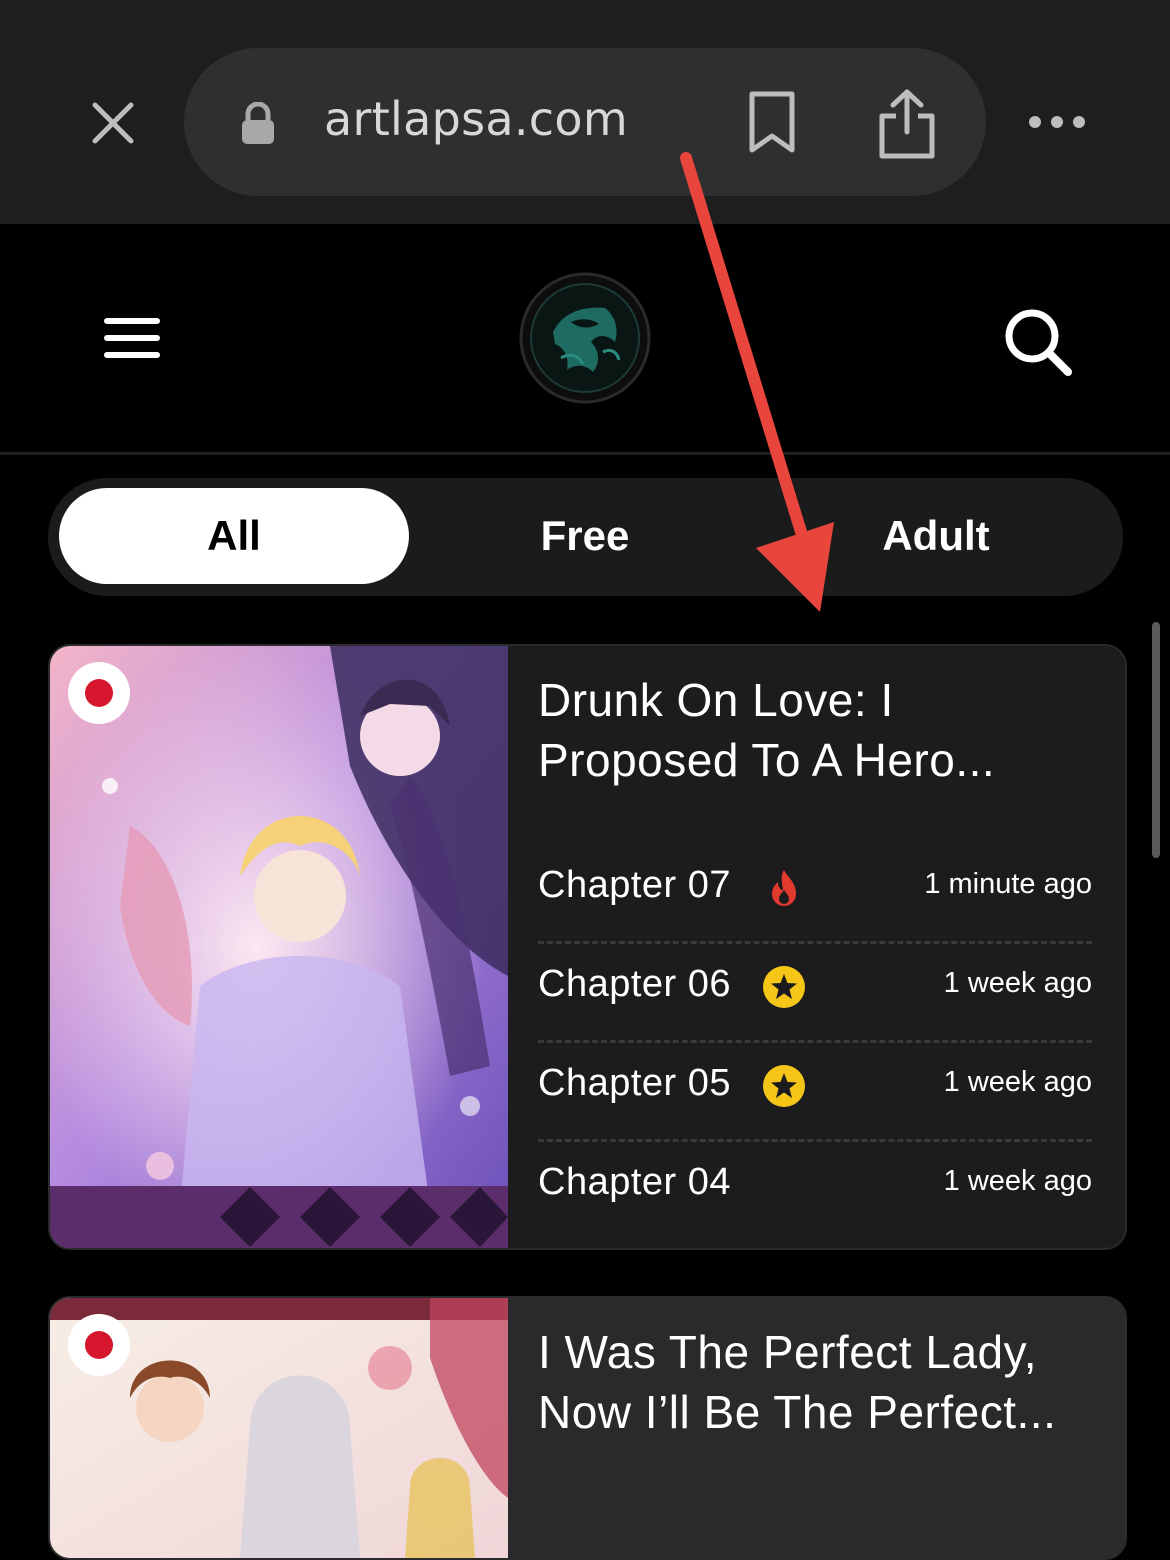  Describe the element at coordinates (815, 992) in the screenshot. I see `chapter-row: Chapter 06 1 week ago` at that location.